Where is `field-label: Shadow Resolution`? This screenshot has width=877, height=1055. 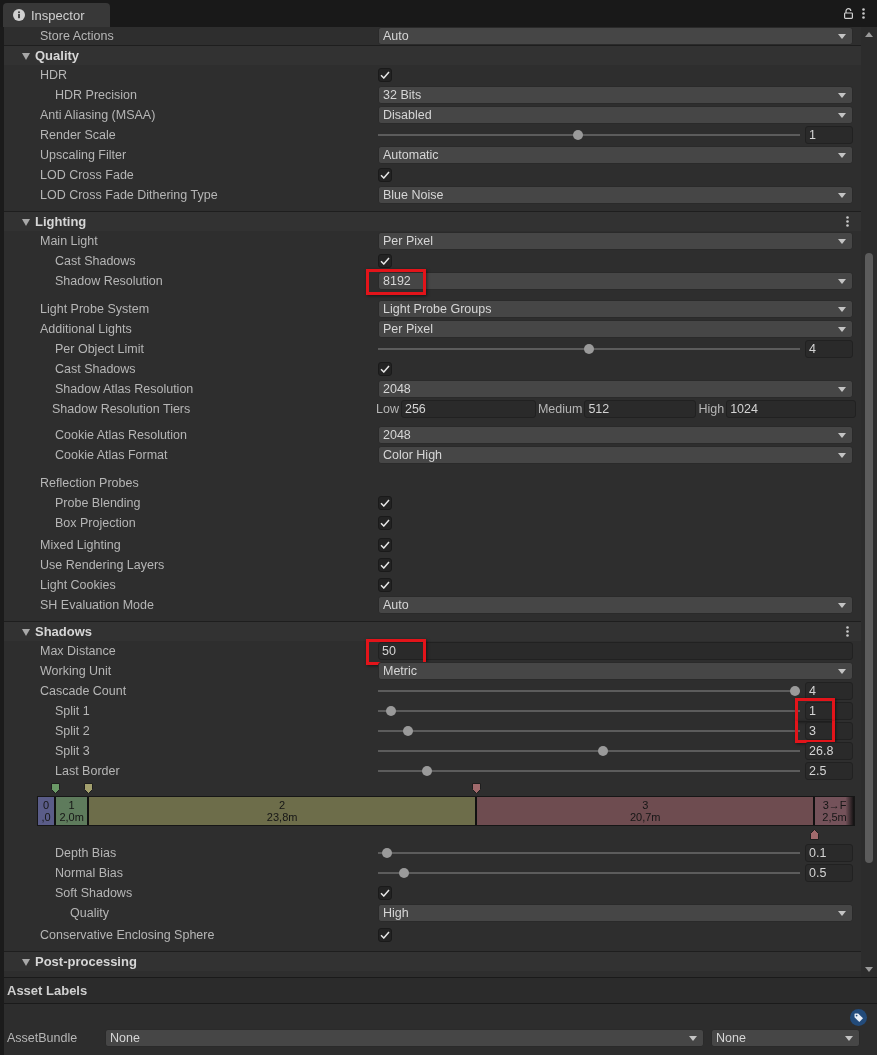
field-label: Shadow Resolution is located at coordinates (109, 281).